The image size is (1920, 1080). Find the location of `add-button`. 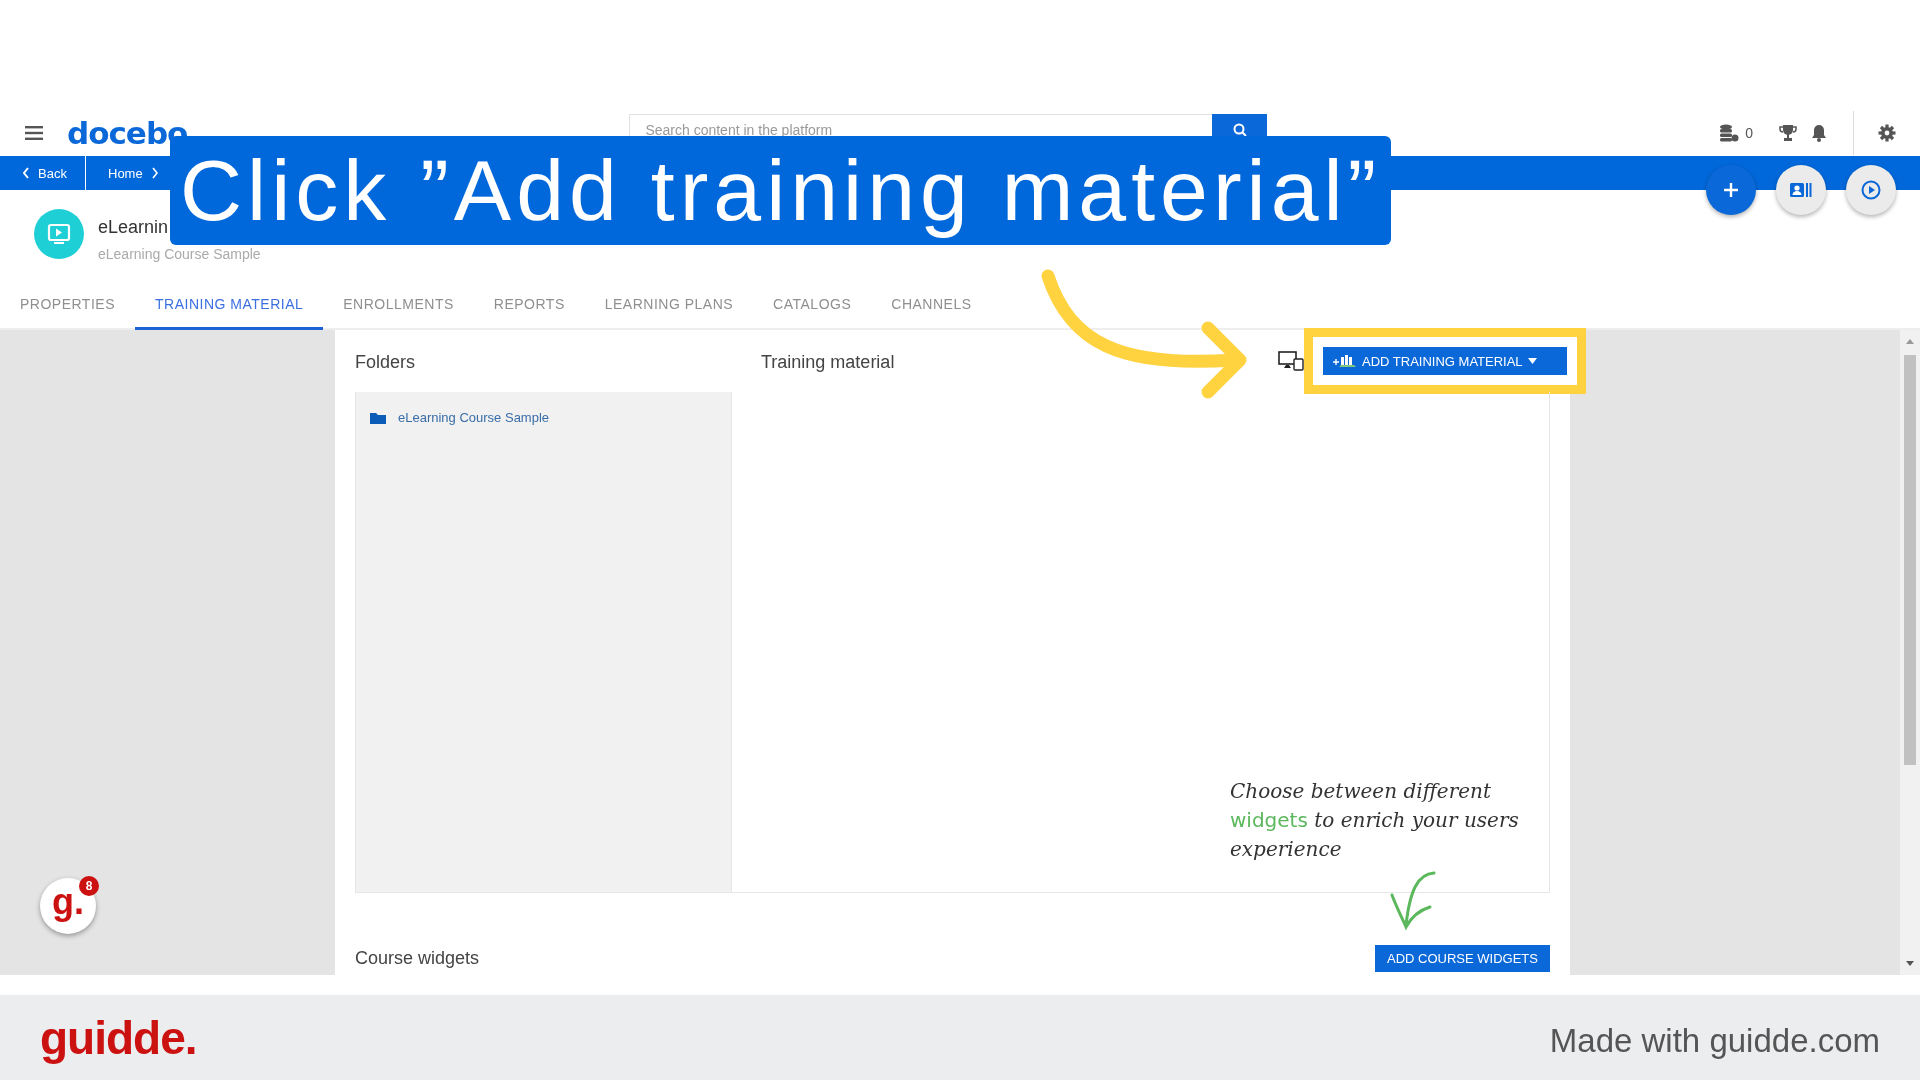

add-button is located at coordinates (1731, 190).